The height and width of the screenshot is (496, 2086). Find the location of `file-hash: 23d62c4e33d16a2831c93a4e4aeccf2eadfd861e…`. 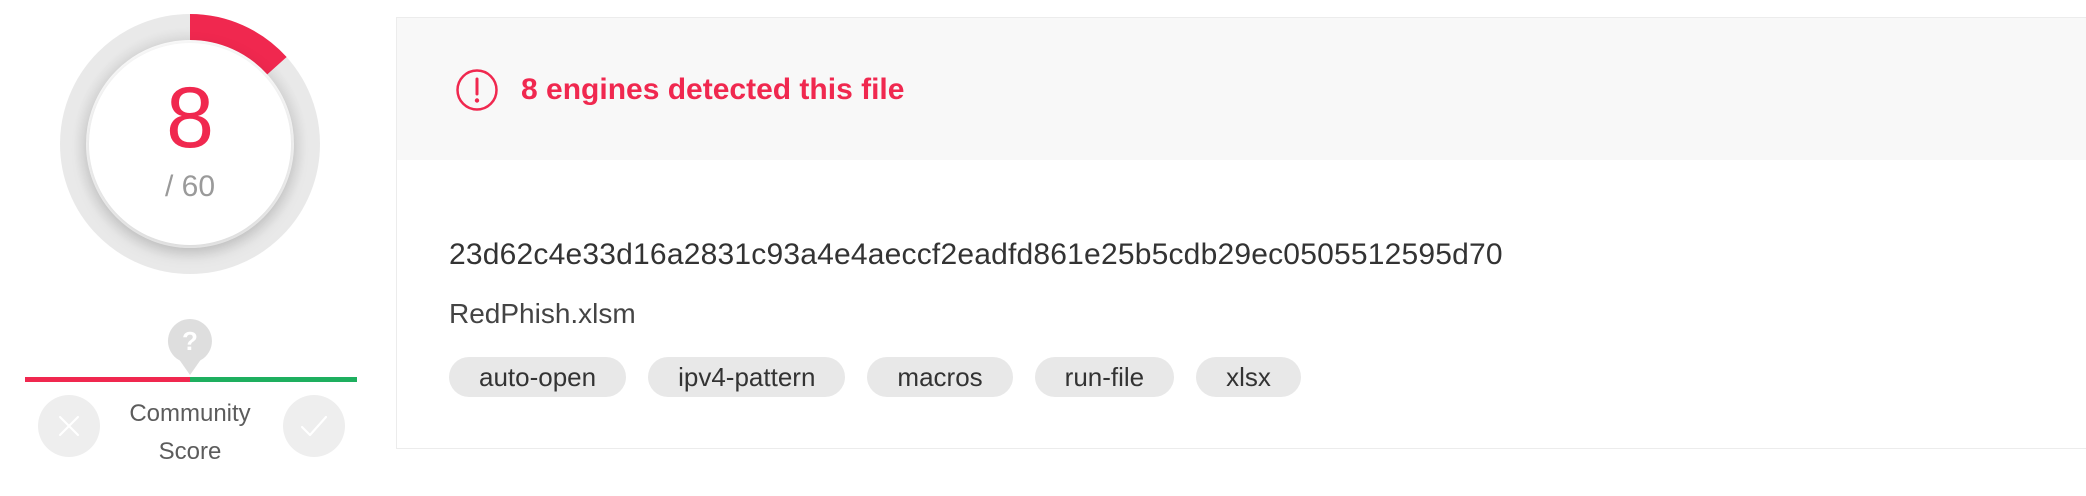

file-hash: 23d62c4e33d16a2831c93a4e4aeccf2eadfd861e… is located at coordinates (976, 255).